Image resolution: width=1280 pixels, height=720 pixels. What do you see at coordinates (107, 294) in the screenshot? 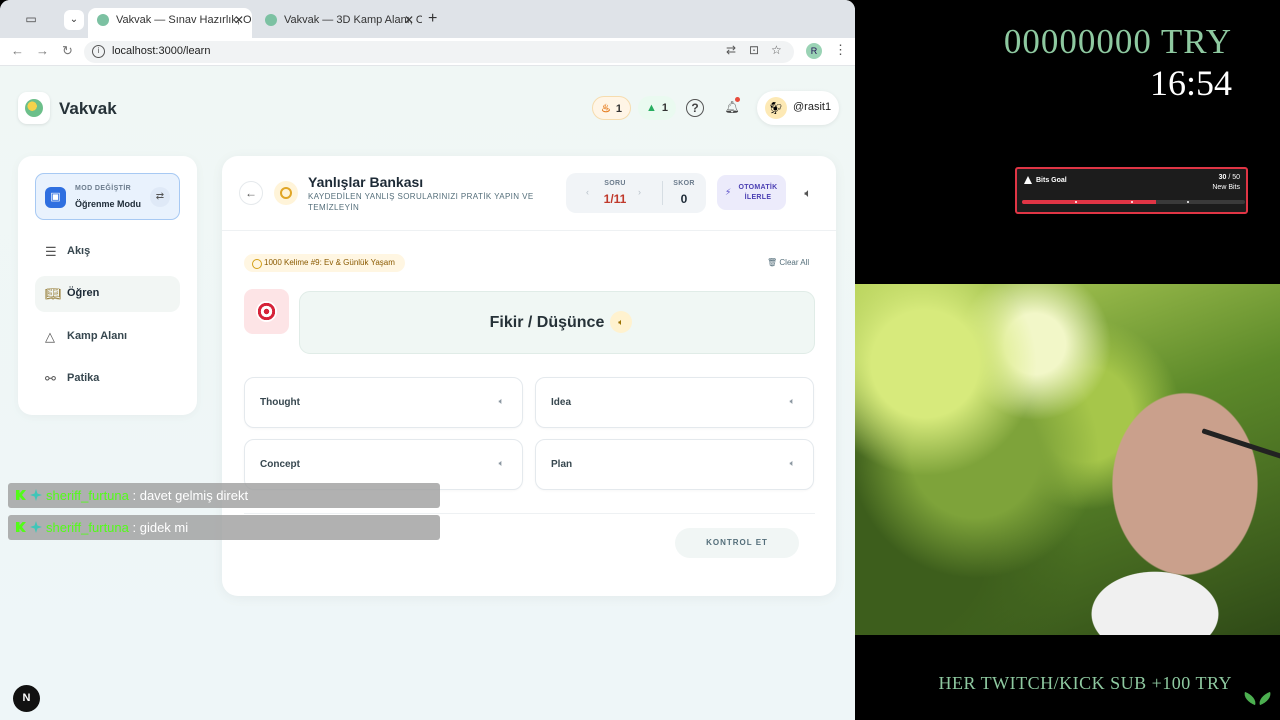
I see `sidebar-item-ogren: 📖︎ Öğren` at bounding box center [107, 294].